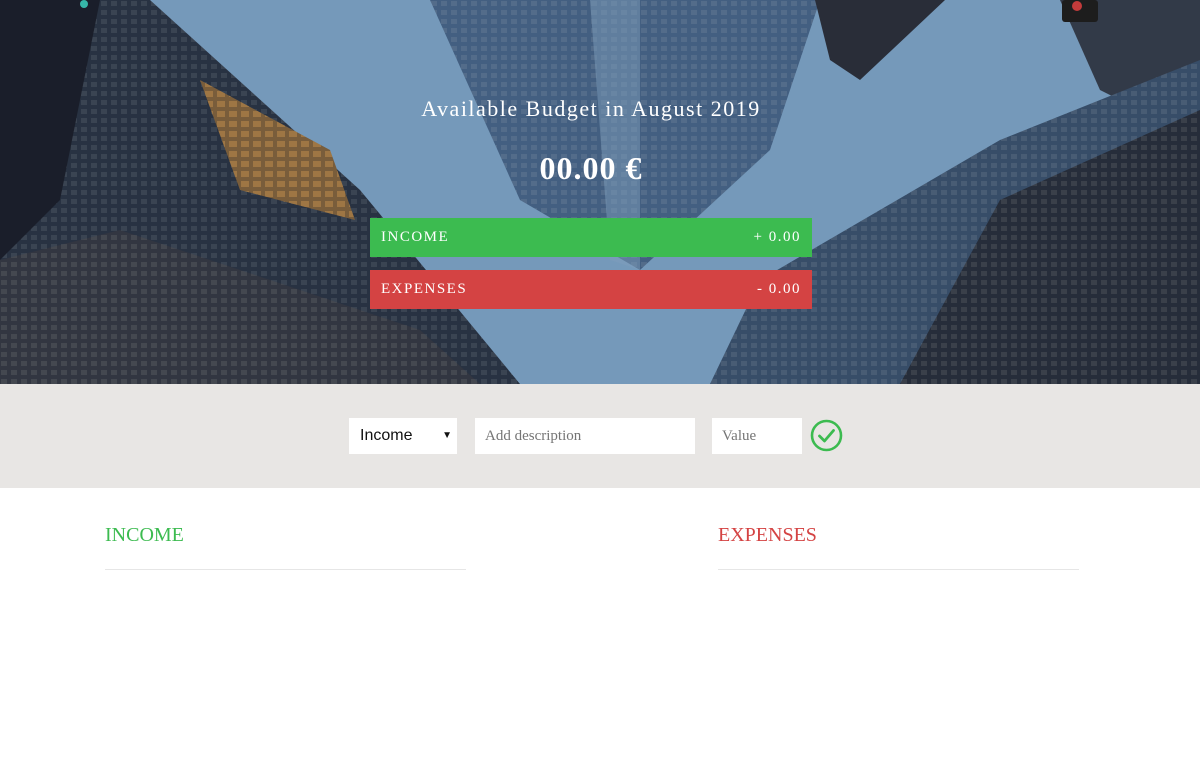 This screenshot has width=1200, height=760. I want to click on income-list-title: INCOME, so click(285, 547).